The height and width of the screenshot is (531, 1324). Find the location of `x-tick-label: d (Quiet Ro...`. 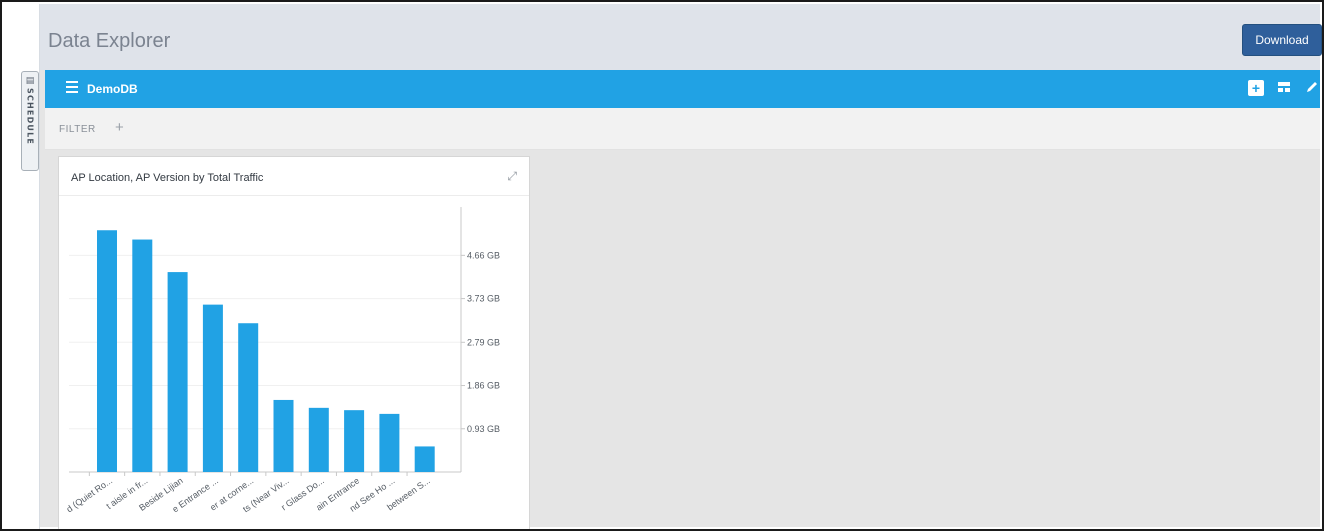

x-tick-label: d (Quiet Ro... is located at coordinates (90, 494).